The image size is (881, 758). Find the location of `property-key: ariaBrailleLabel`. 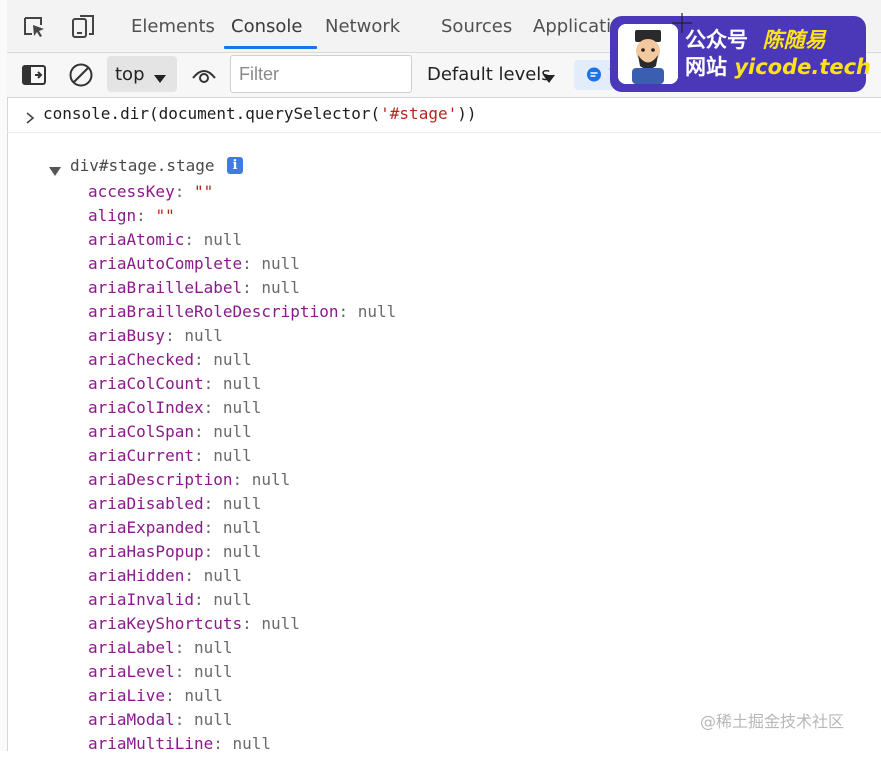

property-key: ariaBrailleLabel is located at coordinates (165, 287).